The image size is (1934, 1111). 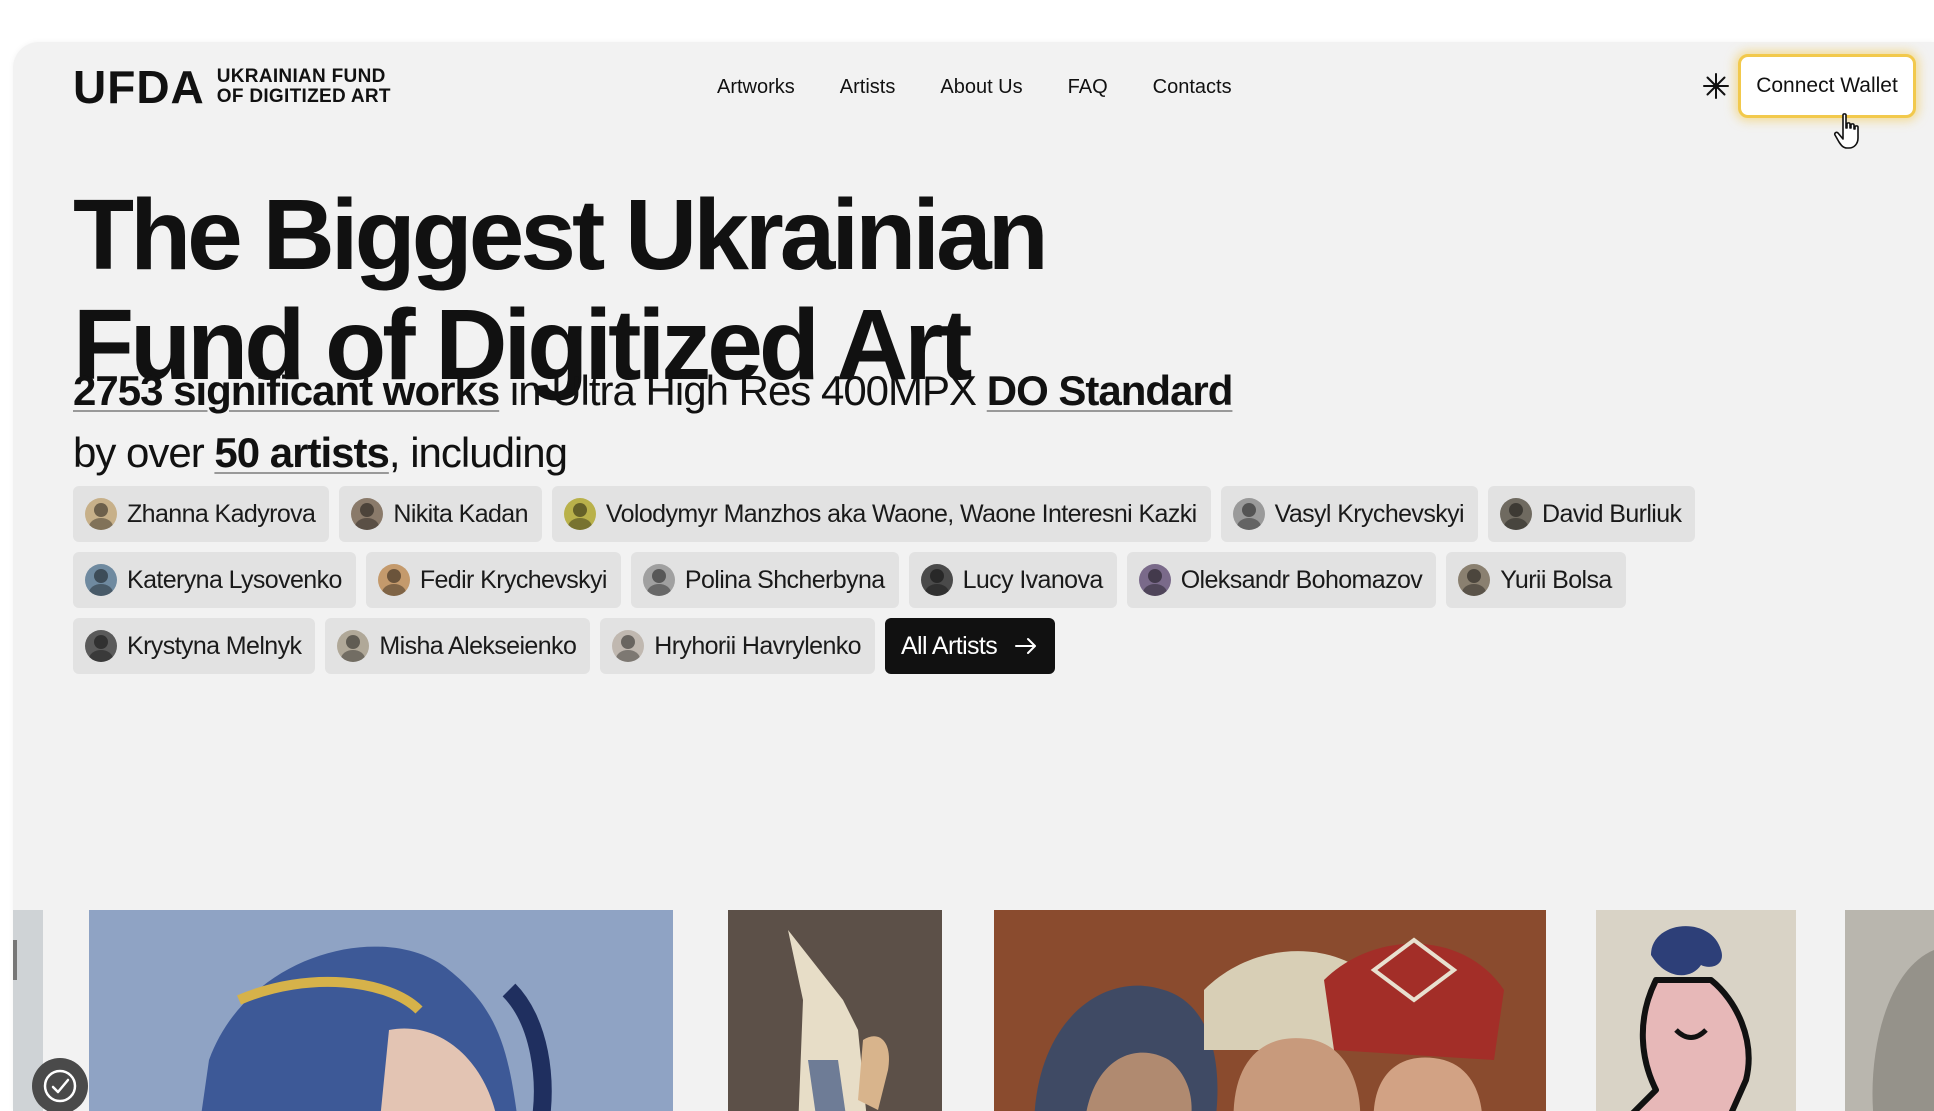 What do you see at coordinates (1369, 513) in the screenshot?
I see `artist-name: Vasyl Krychevskyi` at bounding box center [1369, 513].